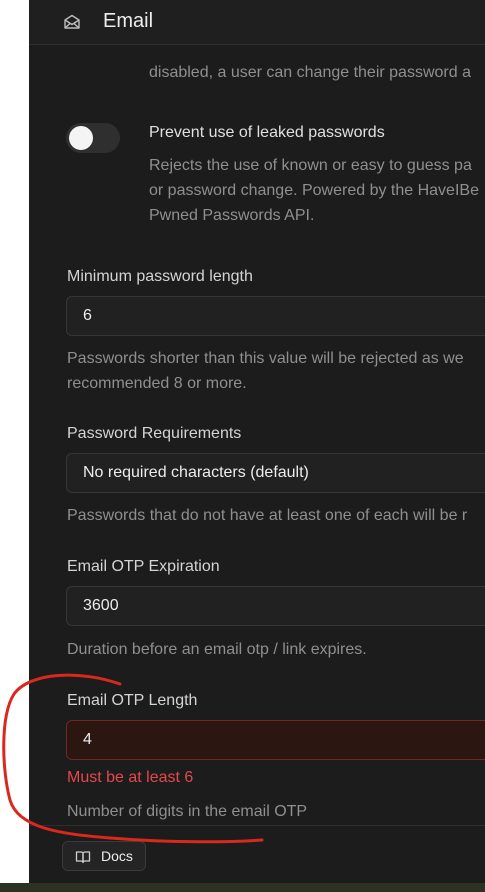  Describe the element at coordinates (160, 276) in the screenshot. I see `min-password-length-label: Minimum password length` at that location.